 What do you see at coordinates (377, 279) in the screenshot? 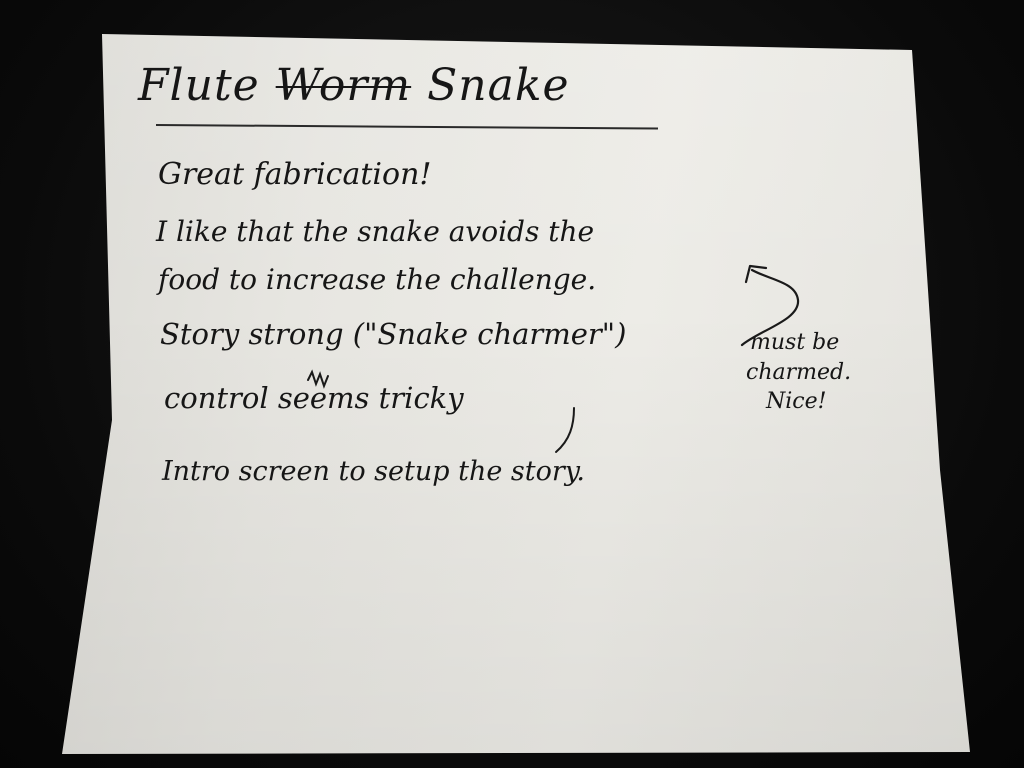
I see `note-line-3: food to increase the challenge.` at bounding box center [377, 279].